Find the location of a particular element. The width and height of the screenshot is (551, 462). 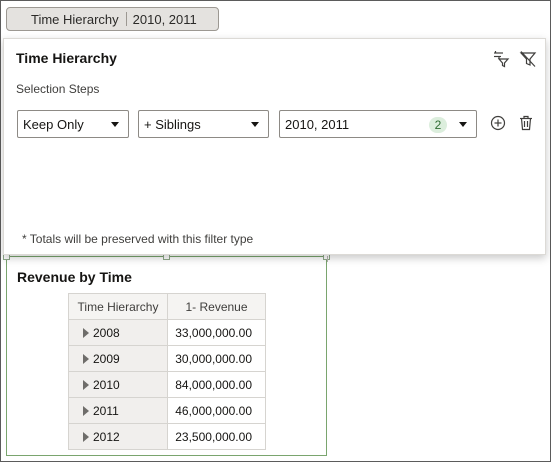

table-row: 2011 46,000,000.00 is located at coordinates (167, 410).